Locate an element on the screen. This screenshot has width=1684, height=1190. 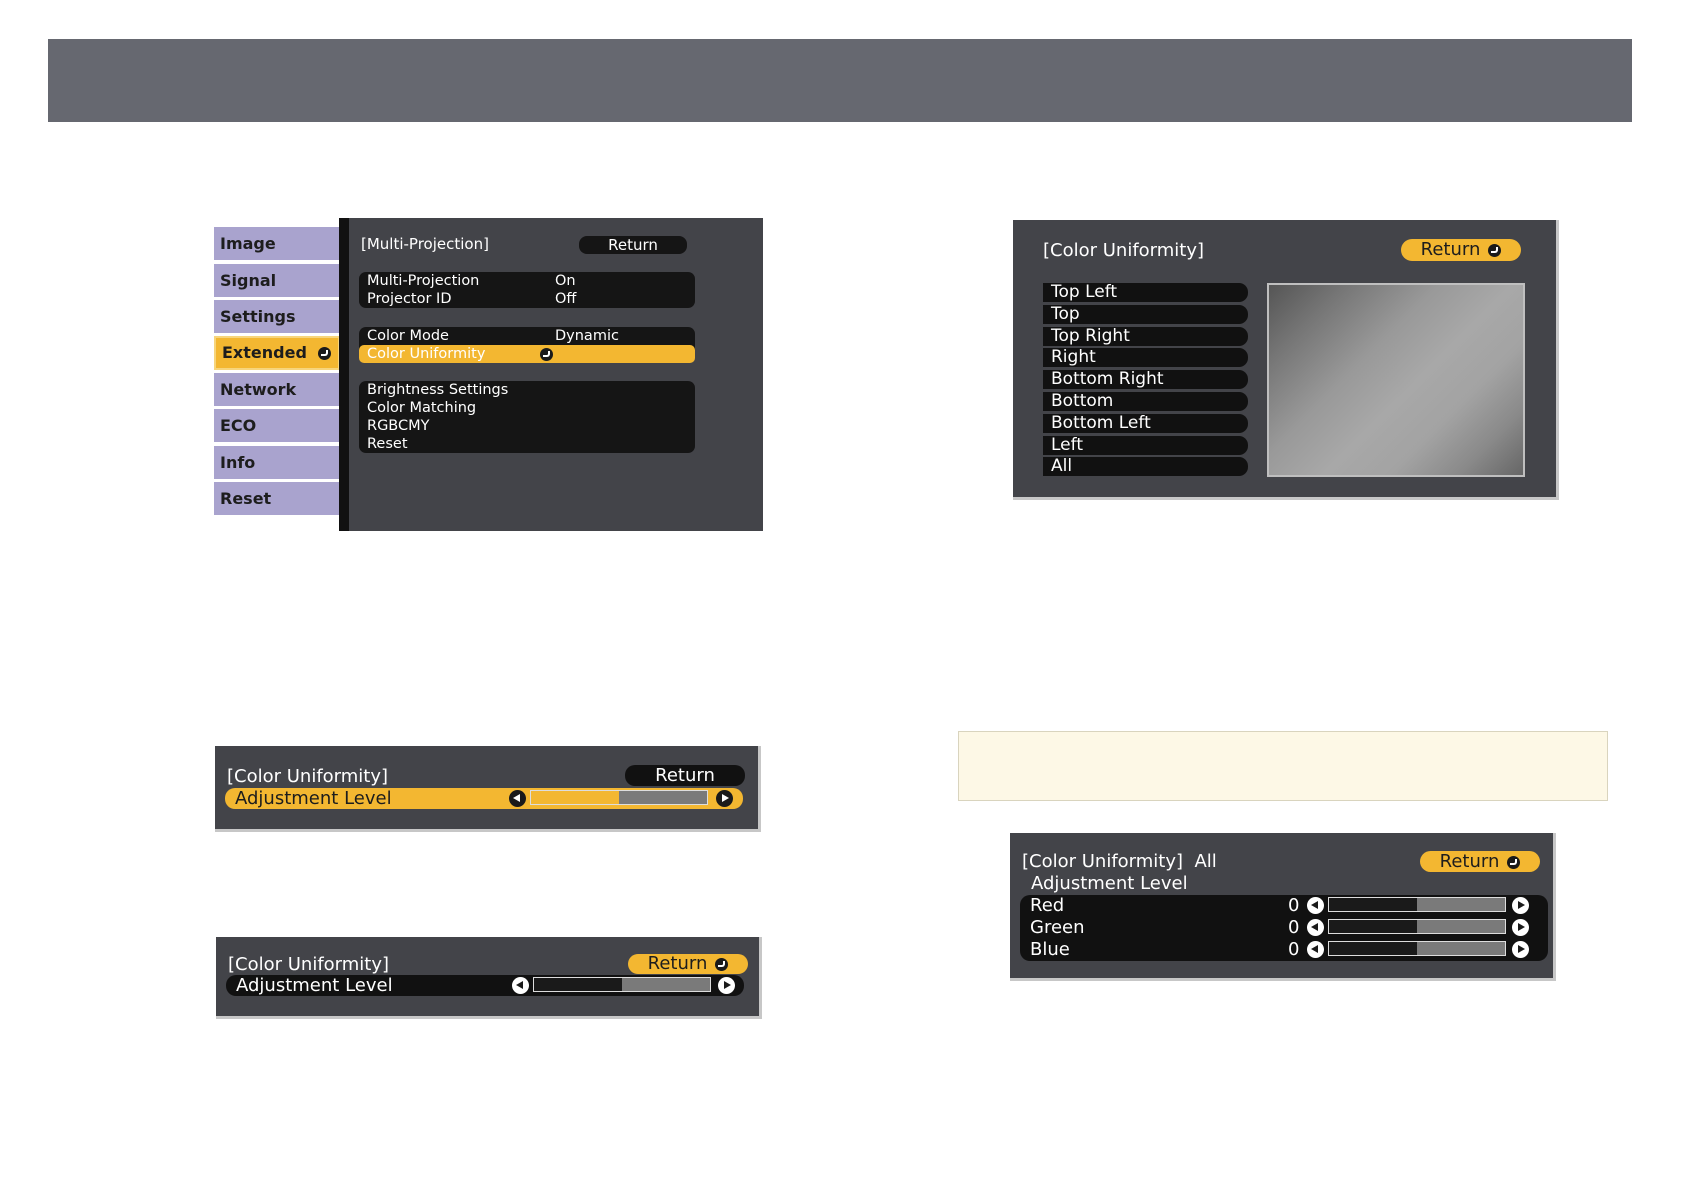
tab-label: Info is located at coordinates (238, 462).